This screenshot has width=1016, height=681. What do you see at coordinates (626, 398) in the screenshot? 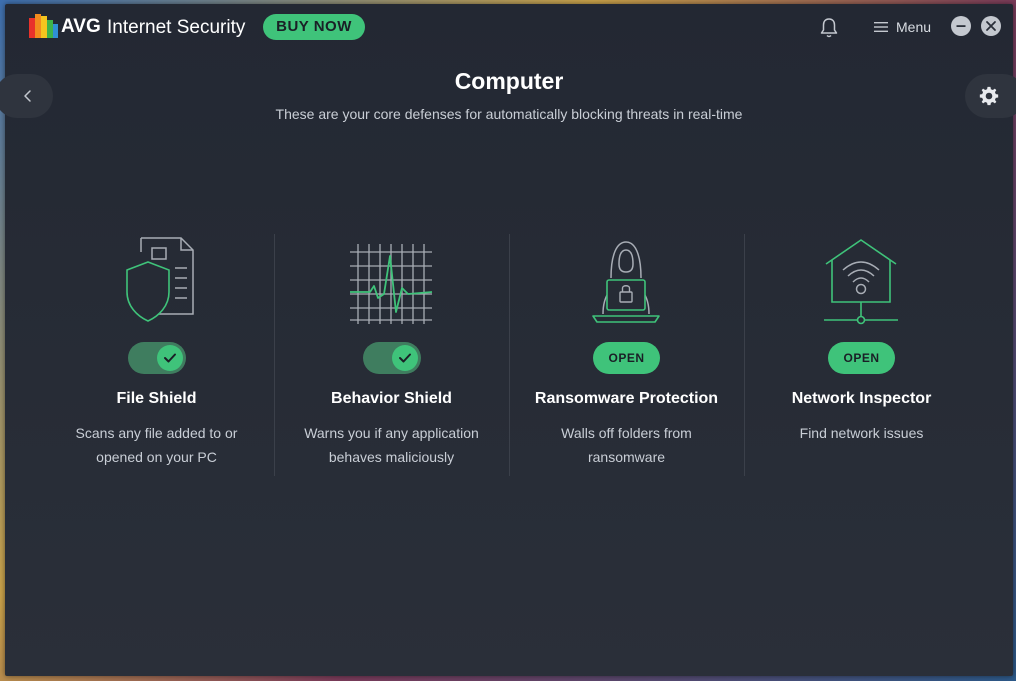
I see `card-title: Ransomware Protection` at bounding box center [626, 398].